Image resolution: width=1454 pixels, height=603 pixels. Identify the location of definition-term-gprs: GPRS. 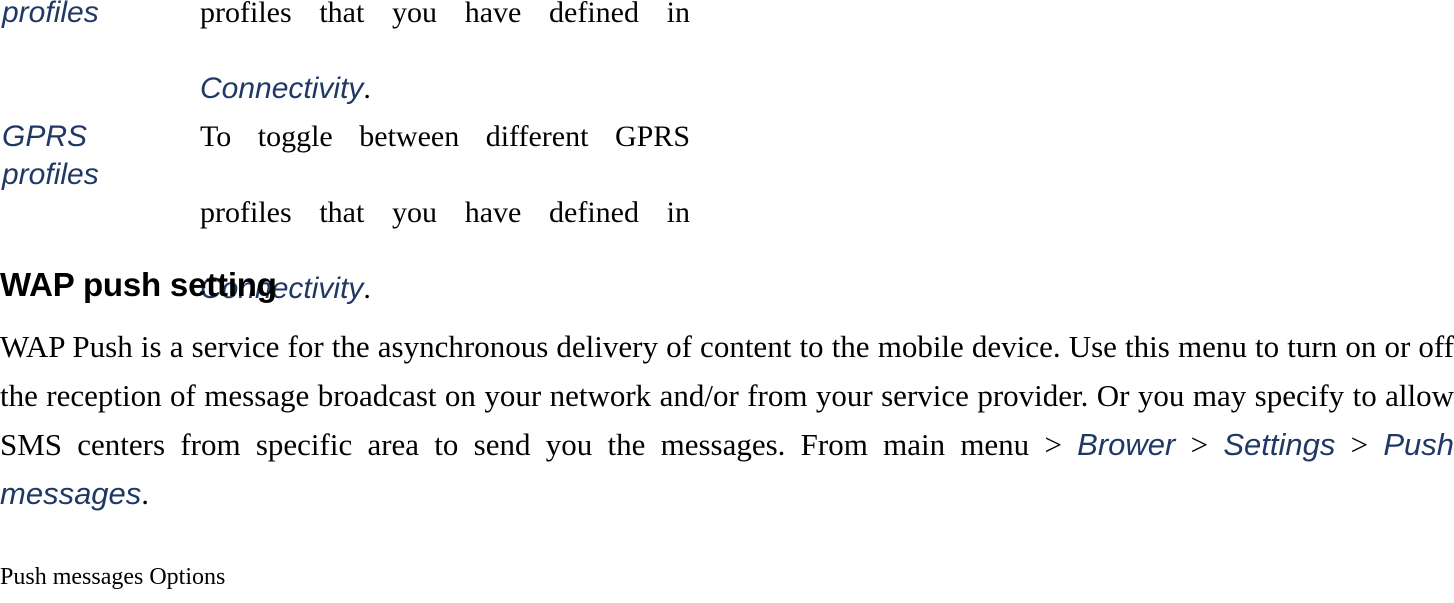
(45, 136).